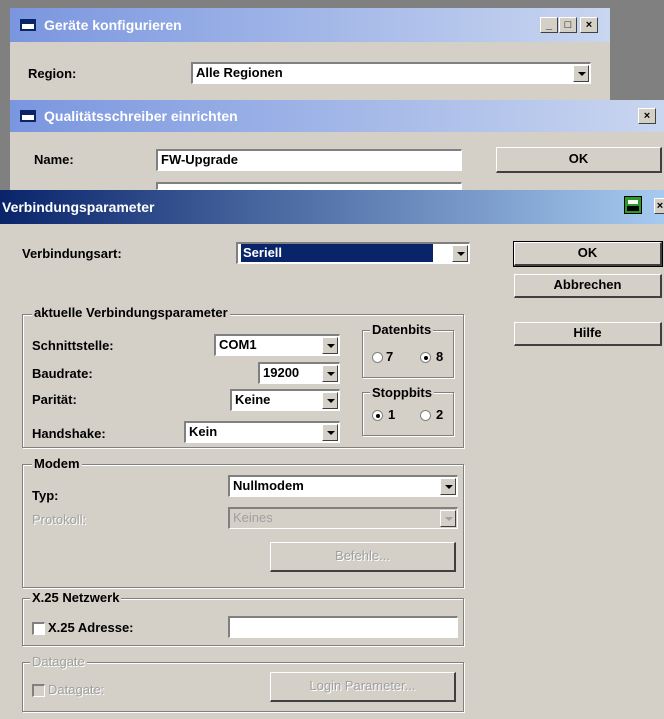 The image size is (664, 719). I want to click on field-below, so click(309, 186).